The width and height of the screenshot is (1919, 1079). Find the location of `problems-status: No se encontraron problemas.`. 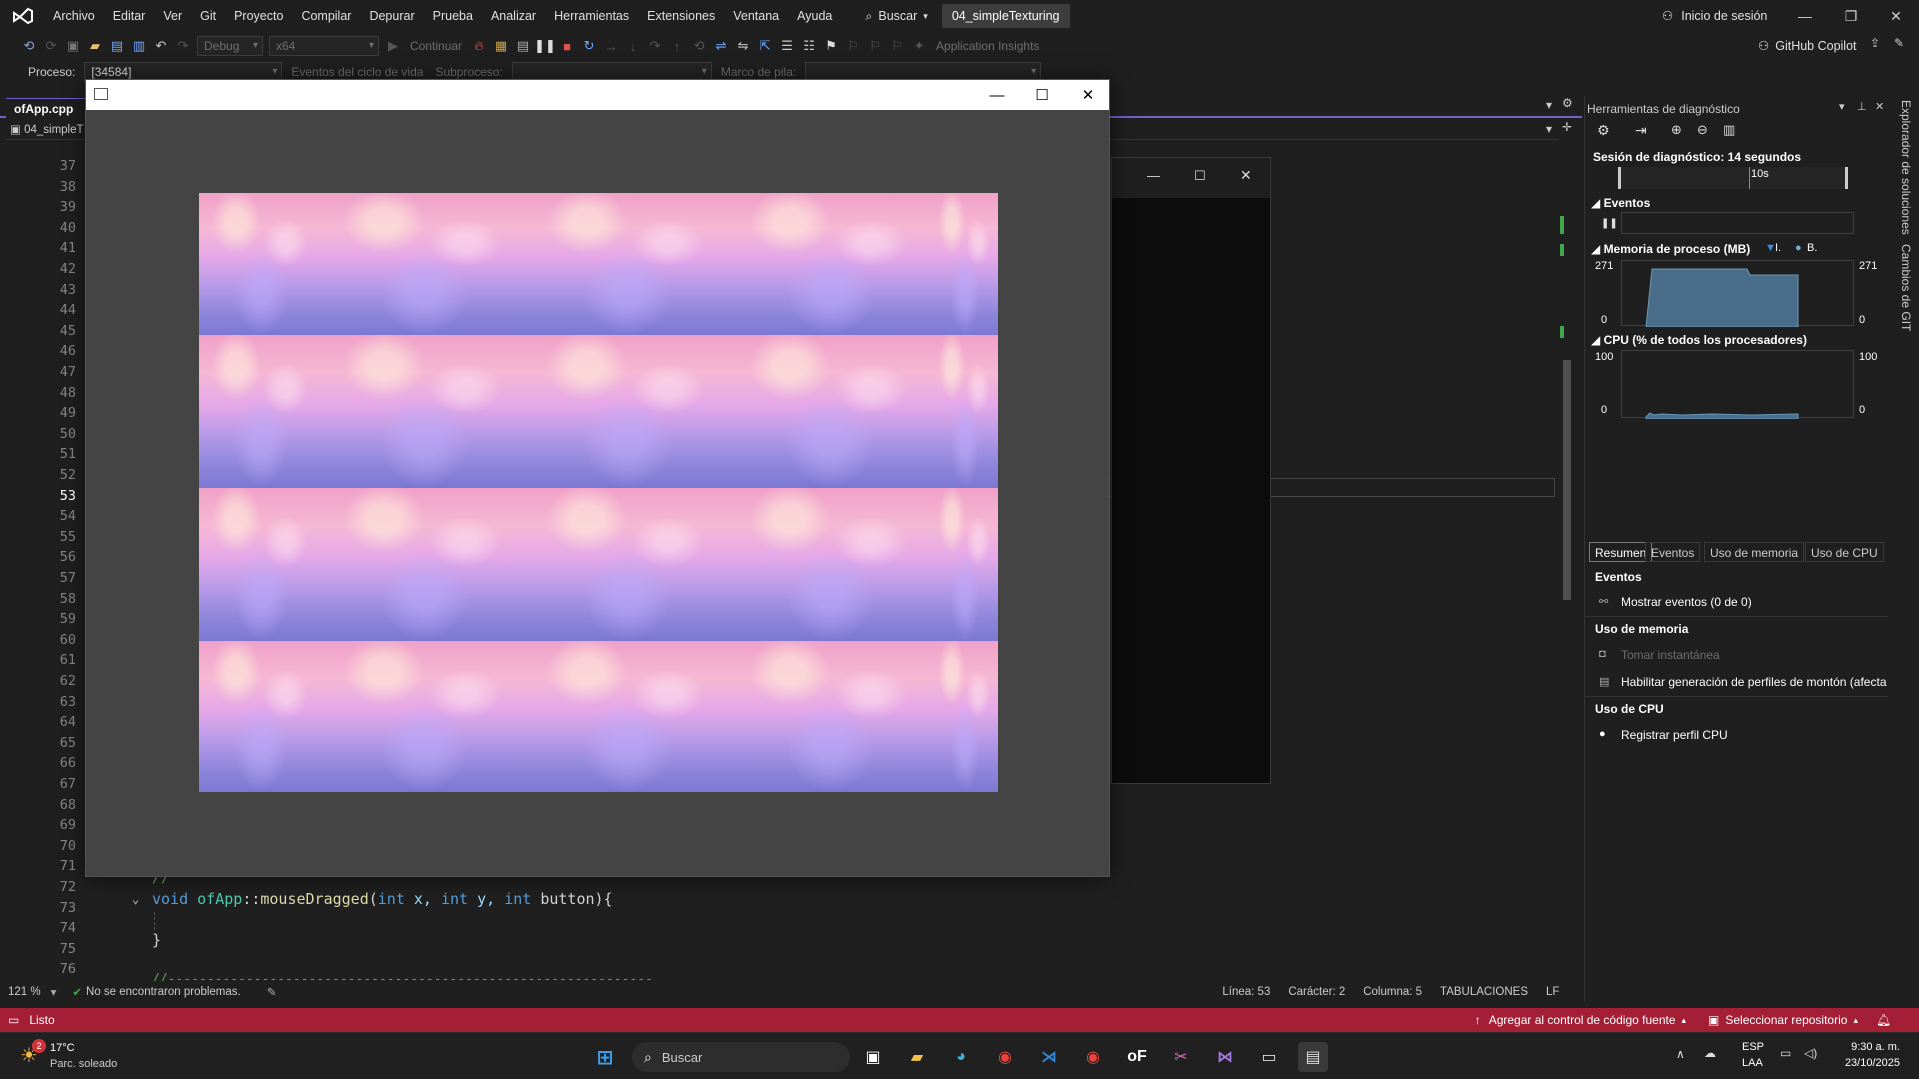

problems-status: No se encontraron problemas. is located at coordinates (163, 992).